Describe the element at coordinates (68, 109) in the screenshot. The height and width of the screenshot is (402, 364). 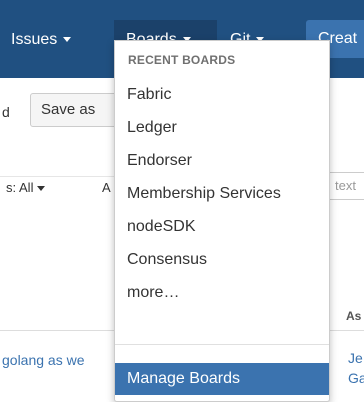
I see `save-as-label: Save as` at that location.